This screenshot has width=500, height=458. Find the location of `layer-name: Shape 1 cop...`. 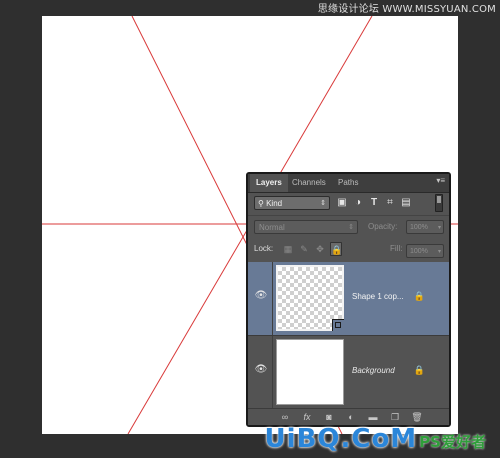

layer-name: Shape 1 cop... is located at coordinates (378, 296).